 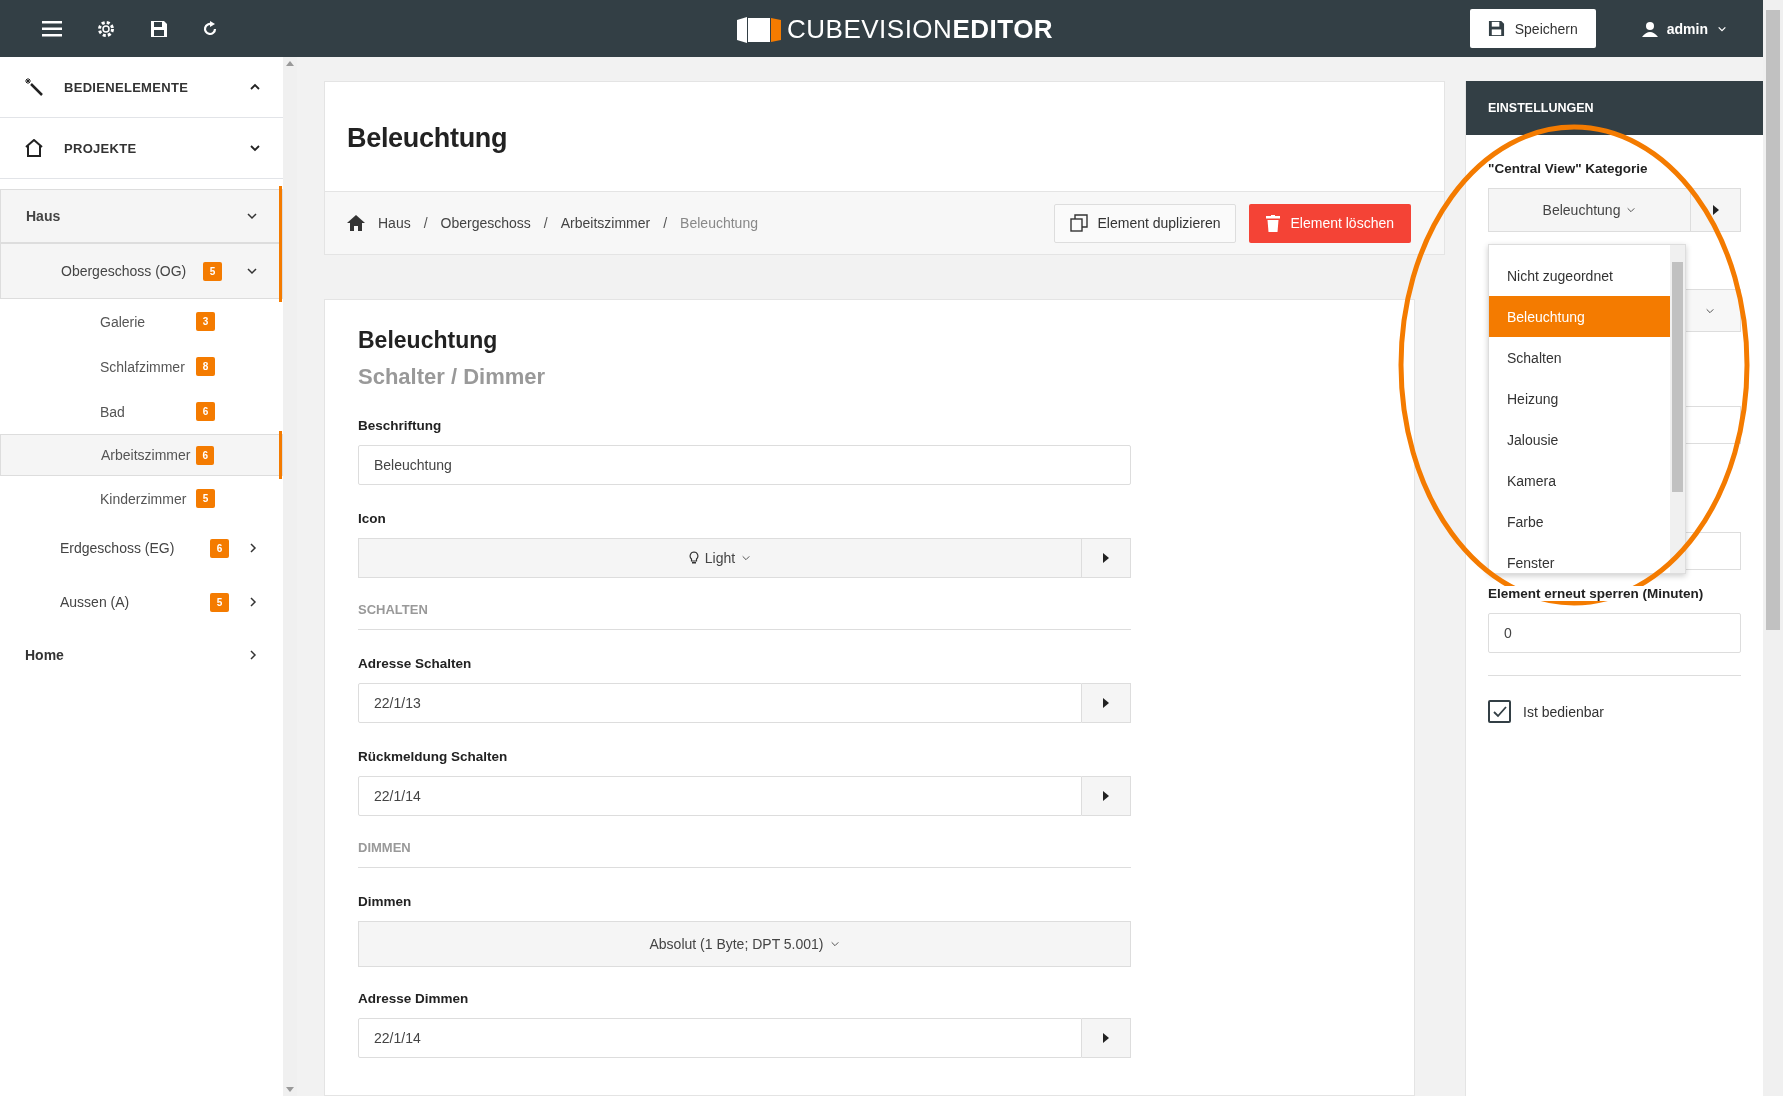 I want to click on breadcrumb-link: Obergeschoss, so click(x=485, y=223).